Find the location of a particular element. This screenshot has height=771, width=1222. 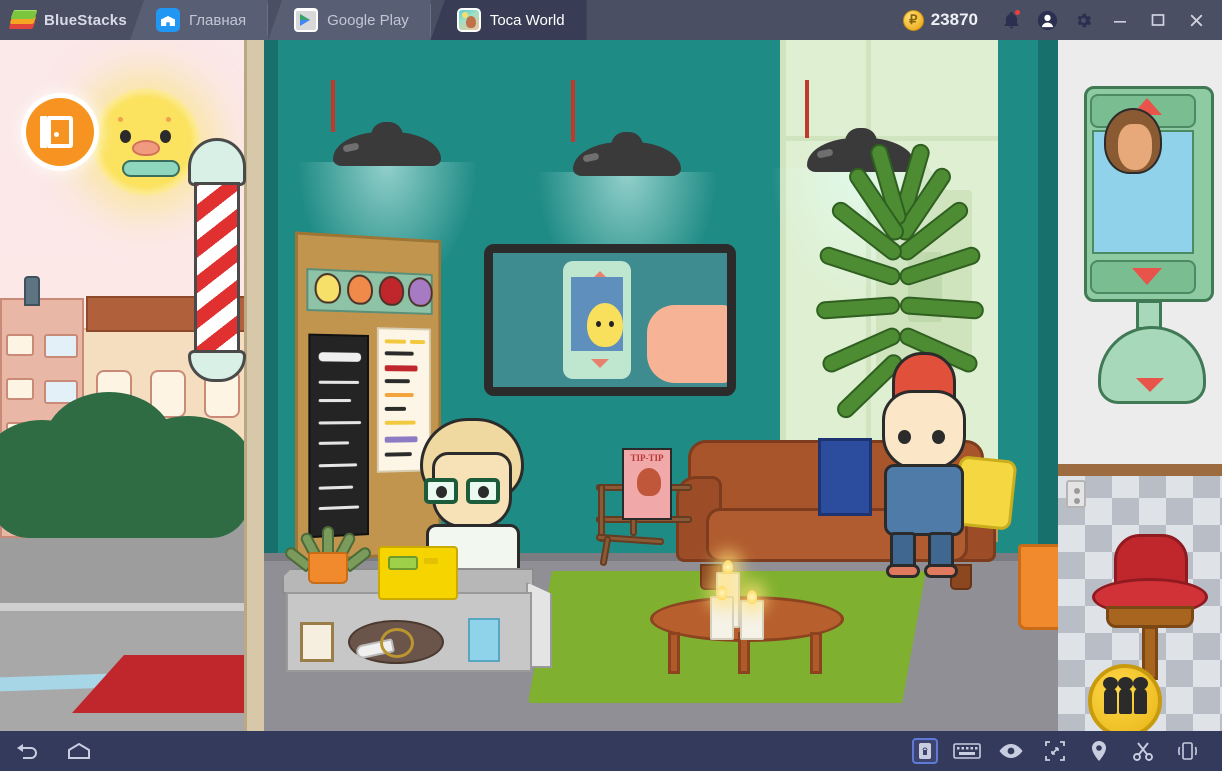

brand-label: BlueStacks is located at coordinates (85, 20).